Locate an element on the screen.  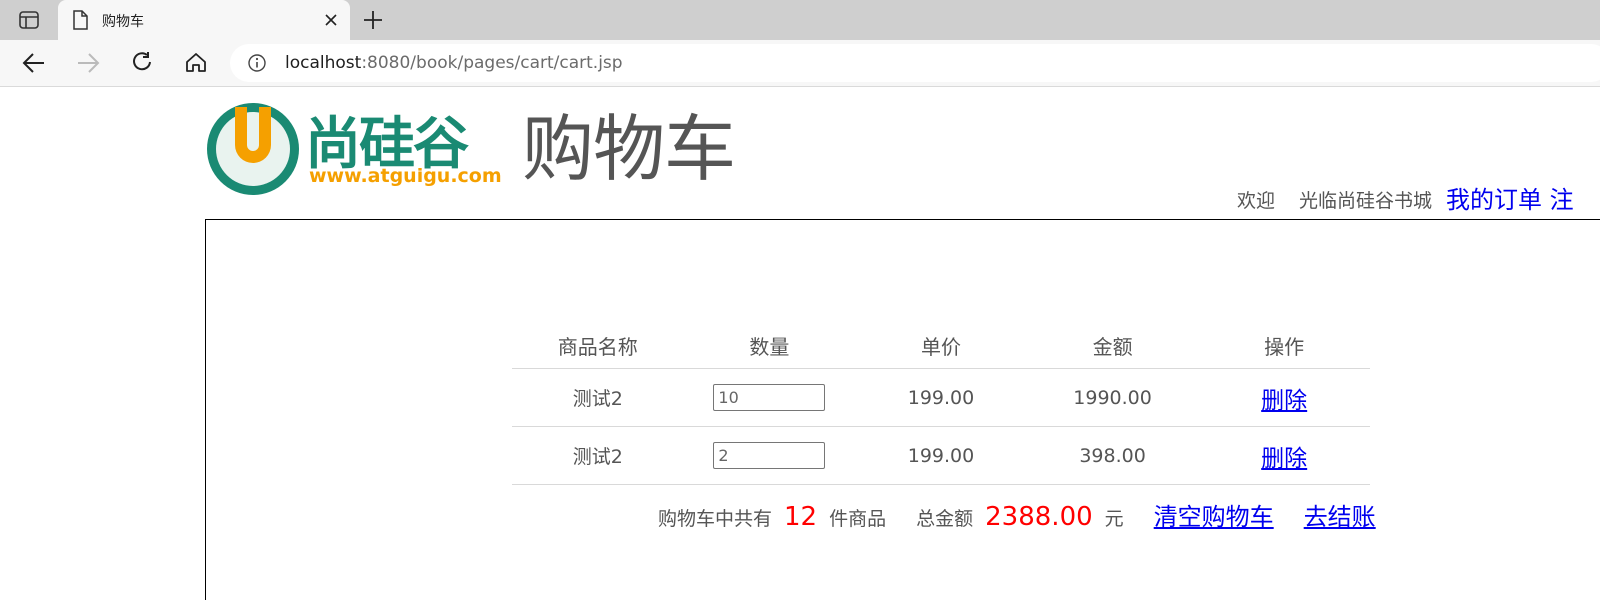
welcome-site: 光临尚硅谷书城 is located at coordinates (1366, 201).